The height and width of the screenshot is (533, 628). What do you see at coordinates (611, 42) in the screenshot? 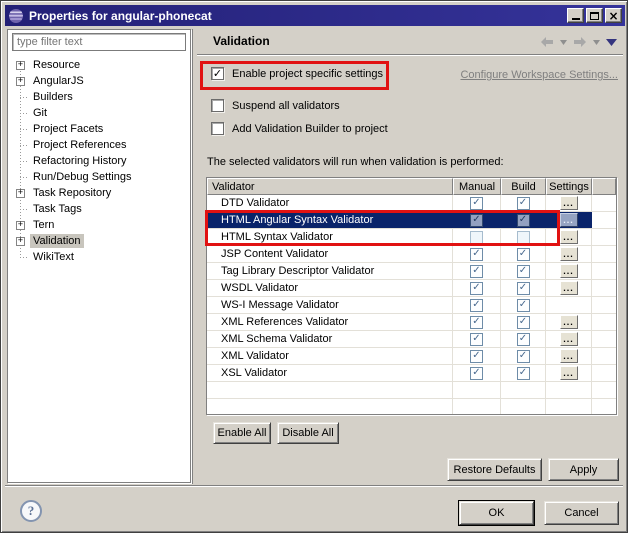
I see `view-menu-icon` at bounding box center [611, 42].